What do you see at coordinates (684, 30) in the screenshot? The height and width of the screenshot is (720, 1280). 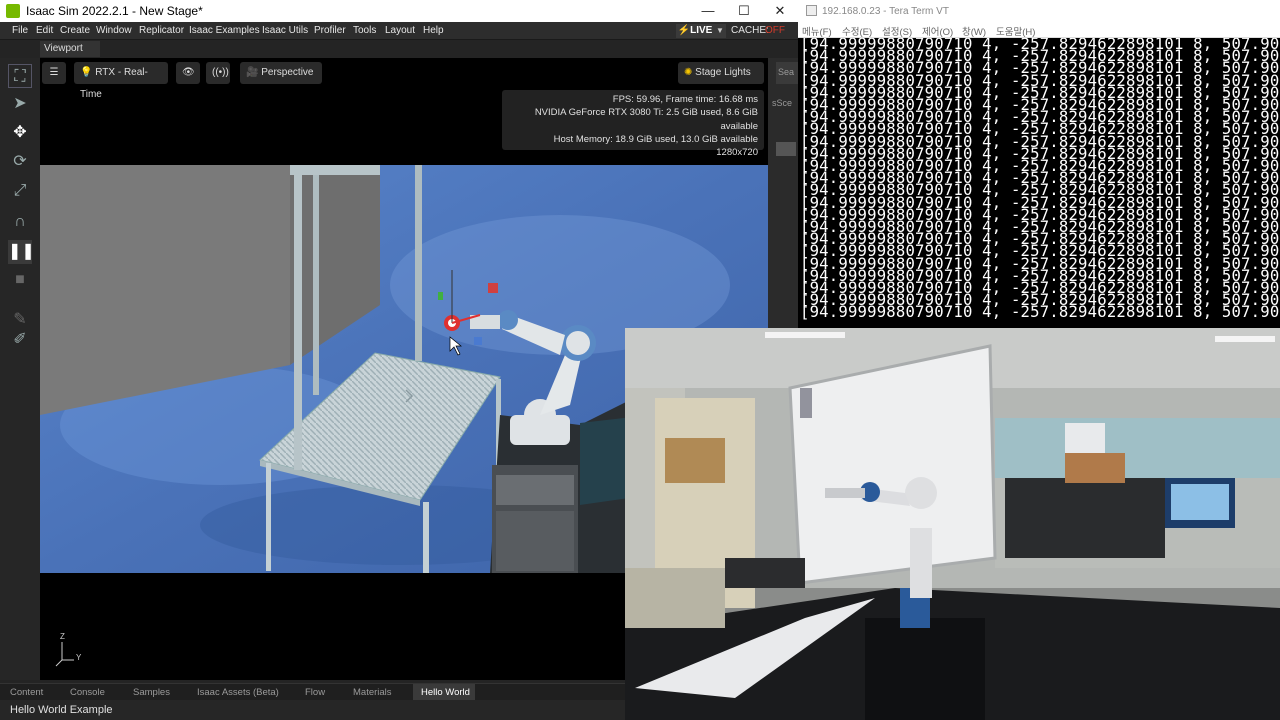 I see `lightning-icon: ⚡` at bounding box center [684, 30].